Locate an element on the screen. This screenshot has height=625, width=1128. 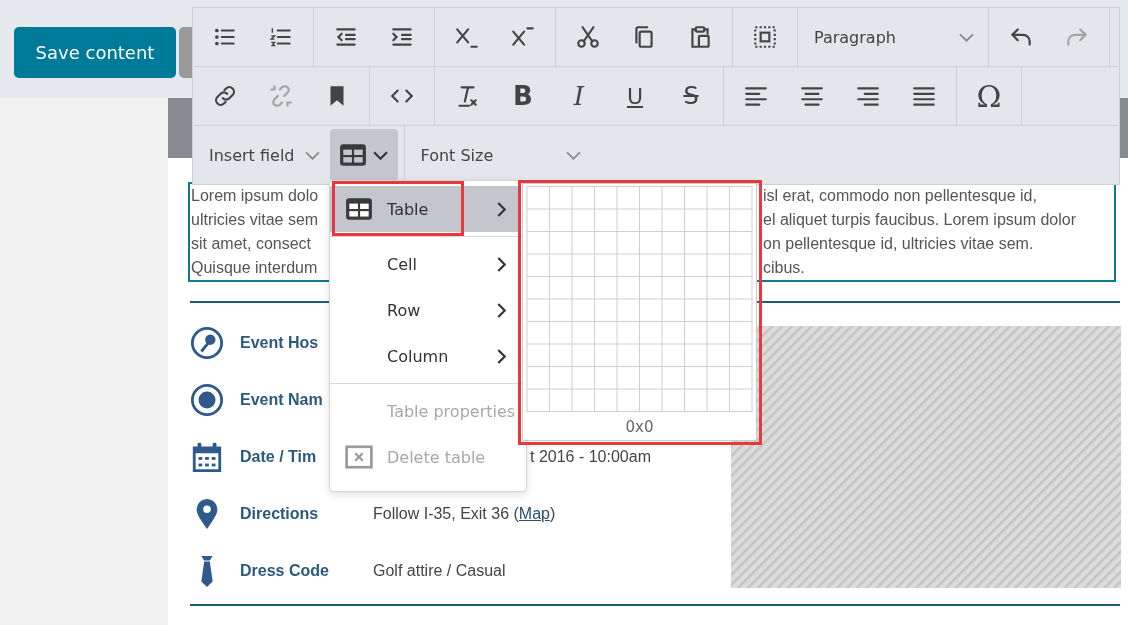
dropdown: Insert field is located at coordinates (263, 155).